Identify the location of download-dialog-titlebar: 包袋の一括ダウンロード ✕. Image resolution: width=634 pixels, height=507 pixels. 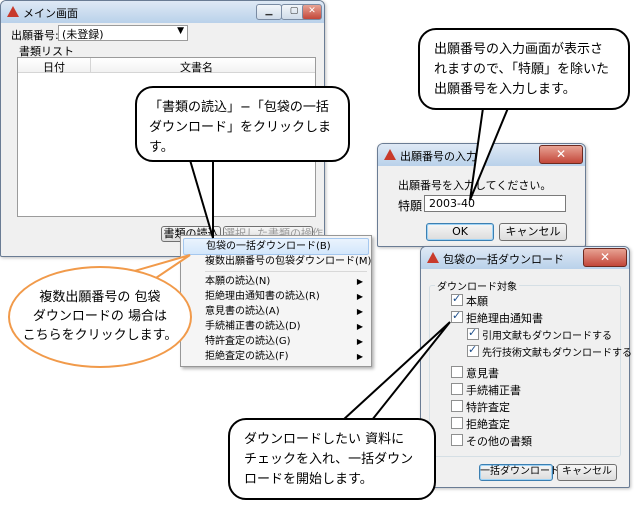
(525, 258).